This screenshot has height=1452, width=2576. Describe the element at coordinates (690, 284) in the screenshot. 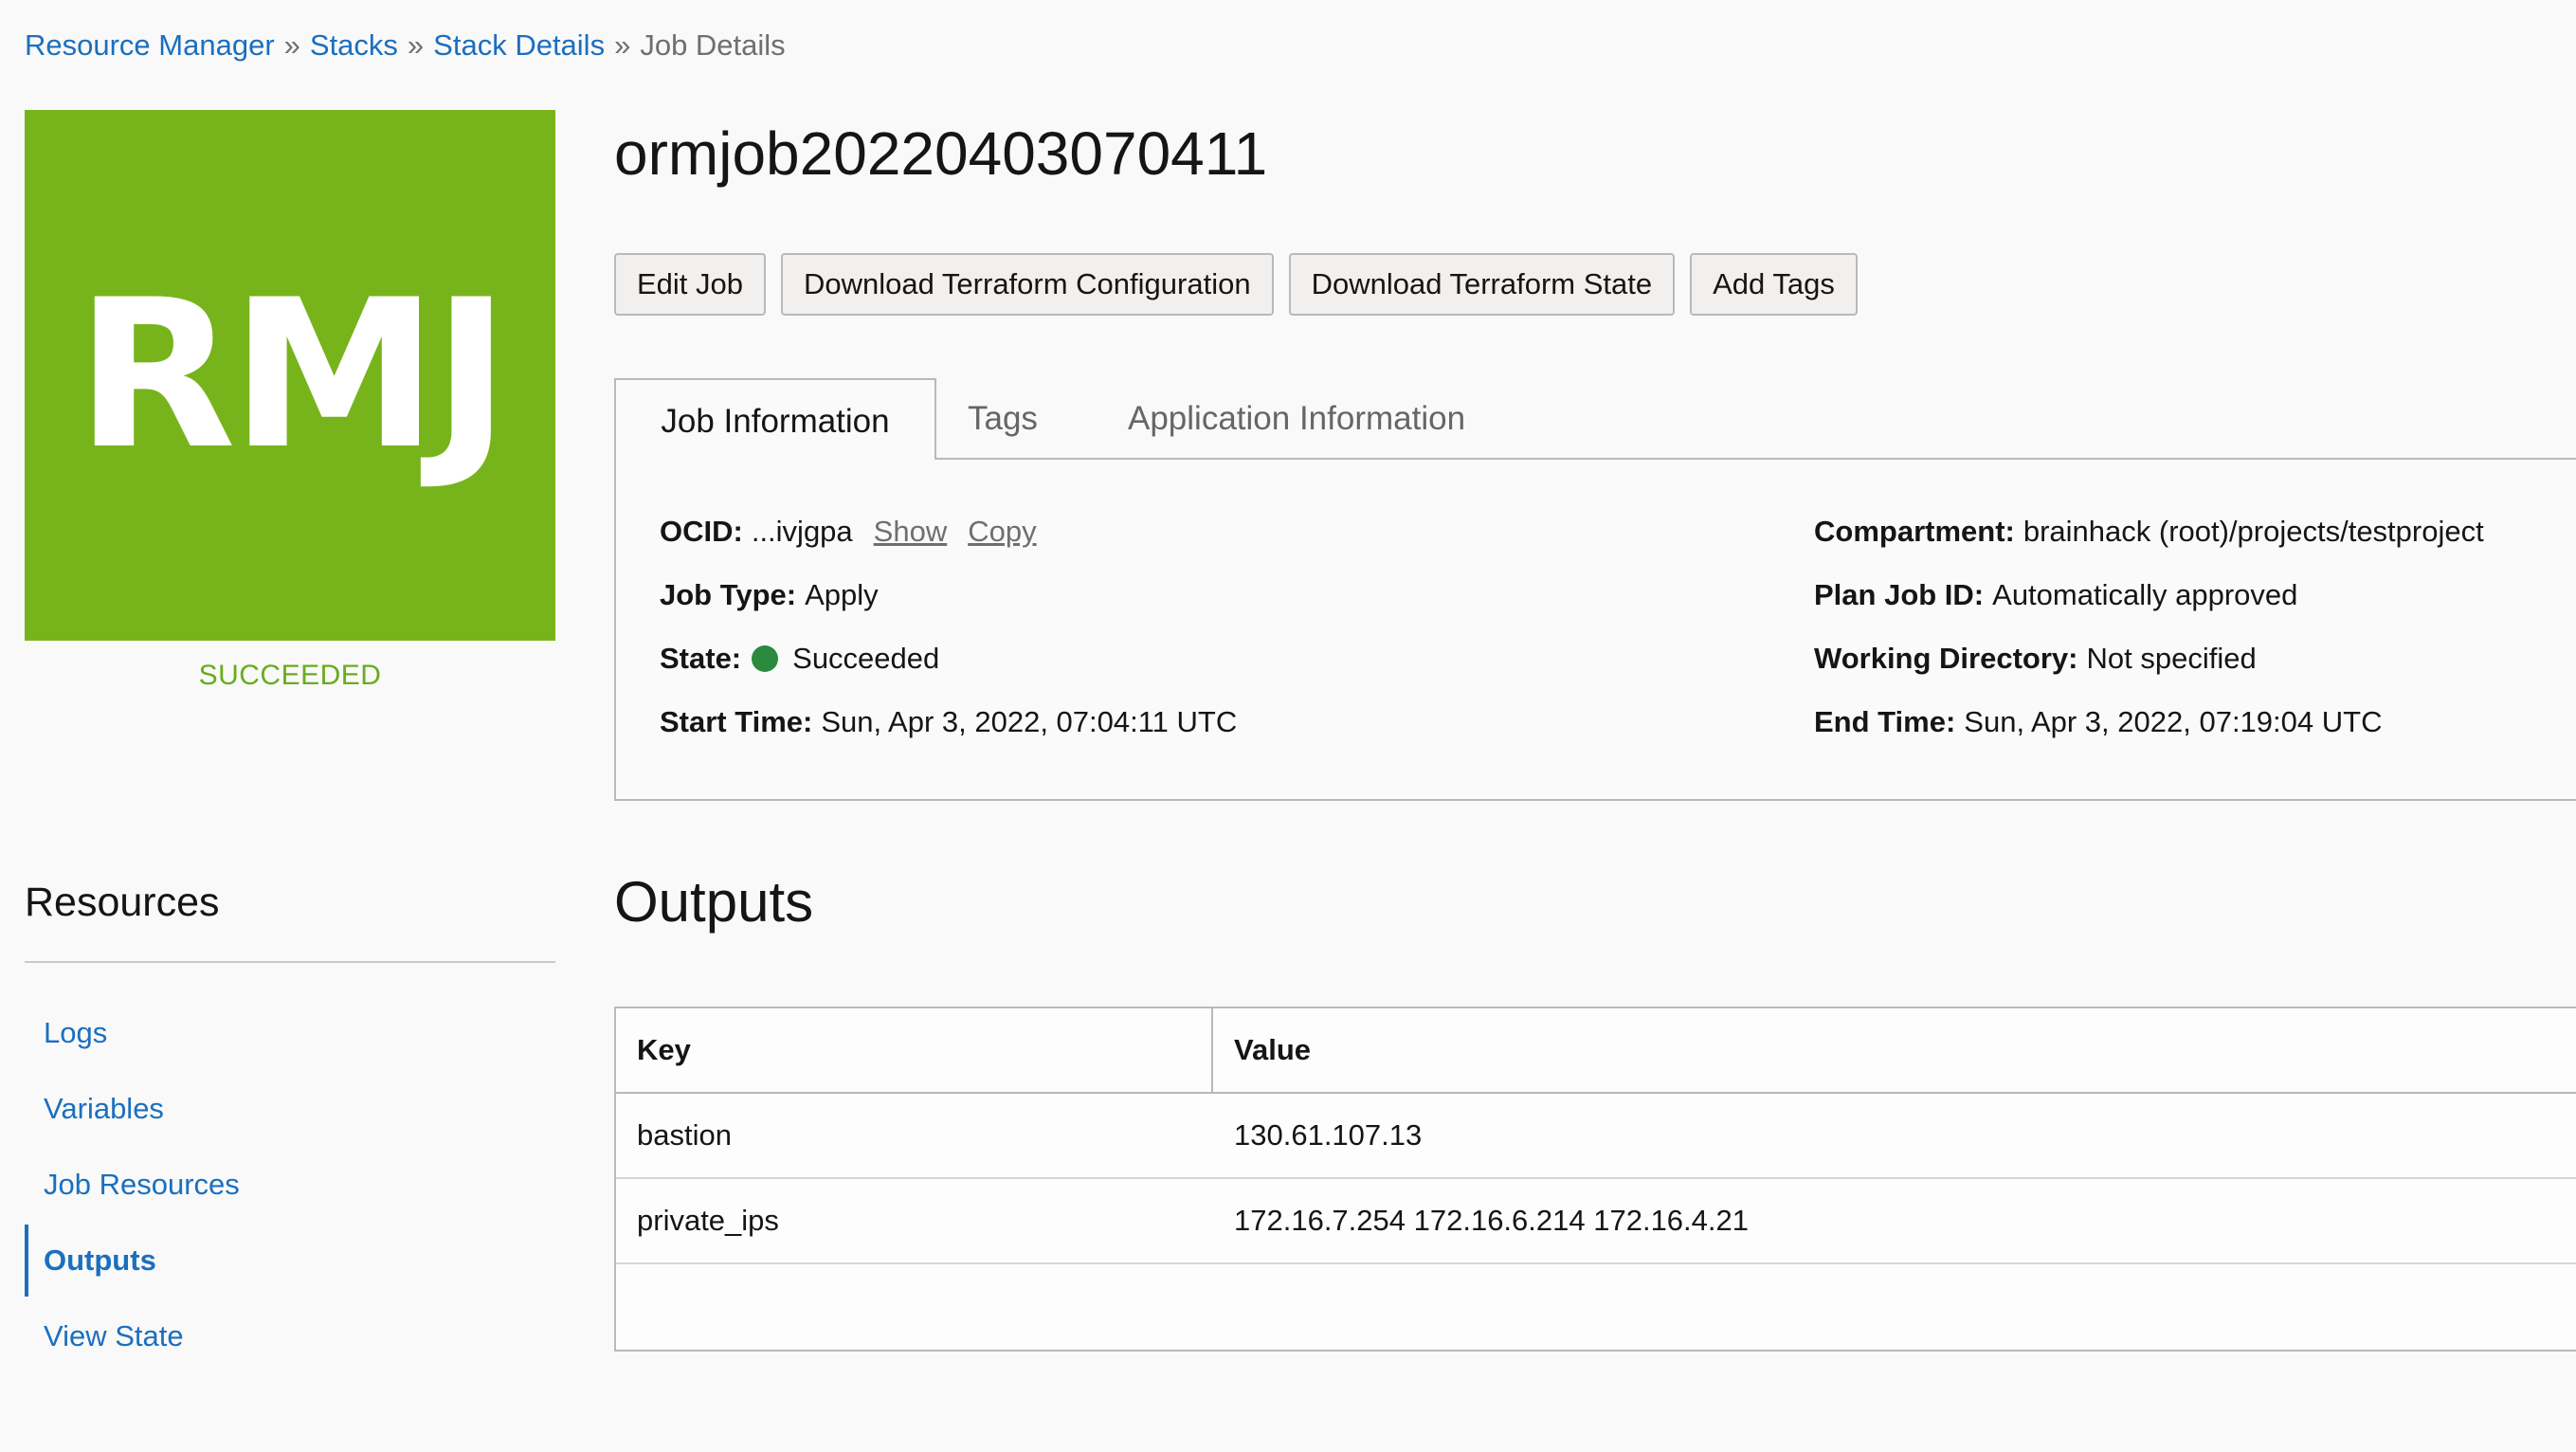

I see `edit-job-button: Edit Job` at that location.